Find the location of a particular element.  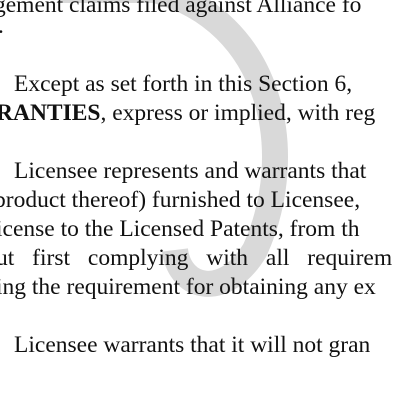

paragraph-start: Except as set forth in this Section 6, is located at coordinates (183, 84).